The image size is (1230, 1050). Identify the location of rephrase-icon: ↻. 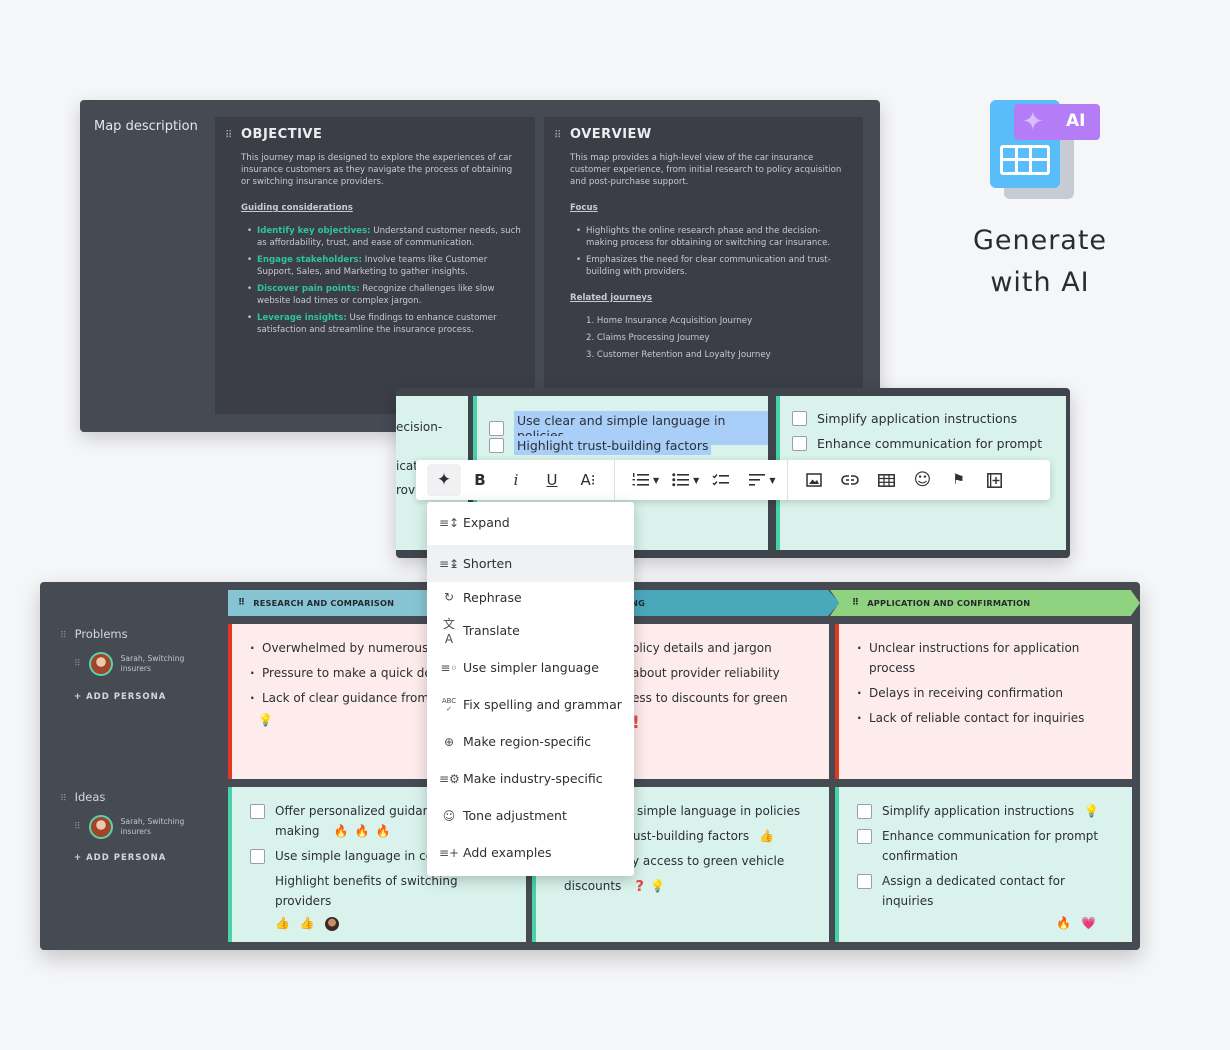
(449, 597).